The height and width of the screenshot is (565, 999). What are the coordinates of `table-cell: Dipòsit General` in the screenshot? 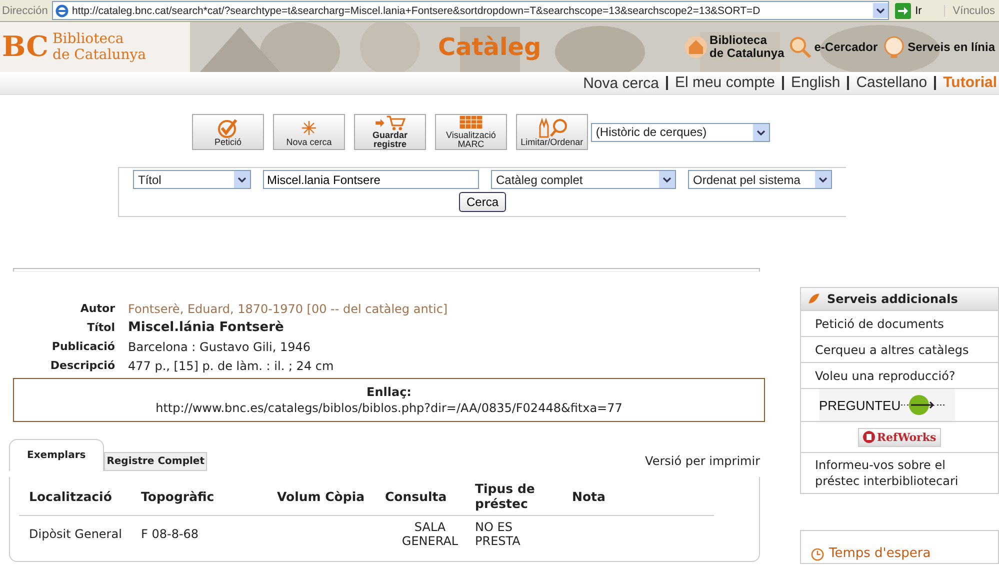 It's located at (75, 534).